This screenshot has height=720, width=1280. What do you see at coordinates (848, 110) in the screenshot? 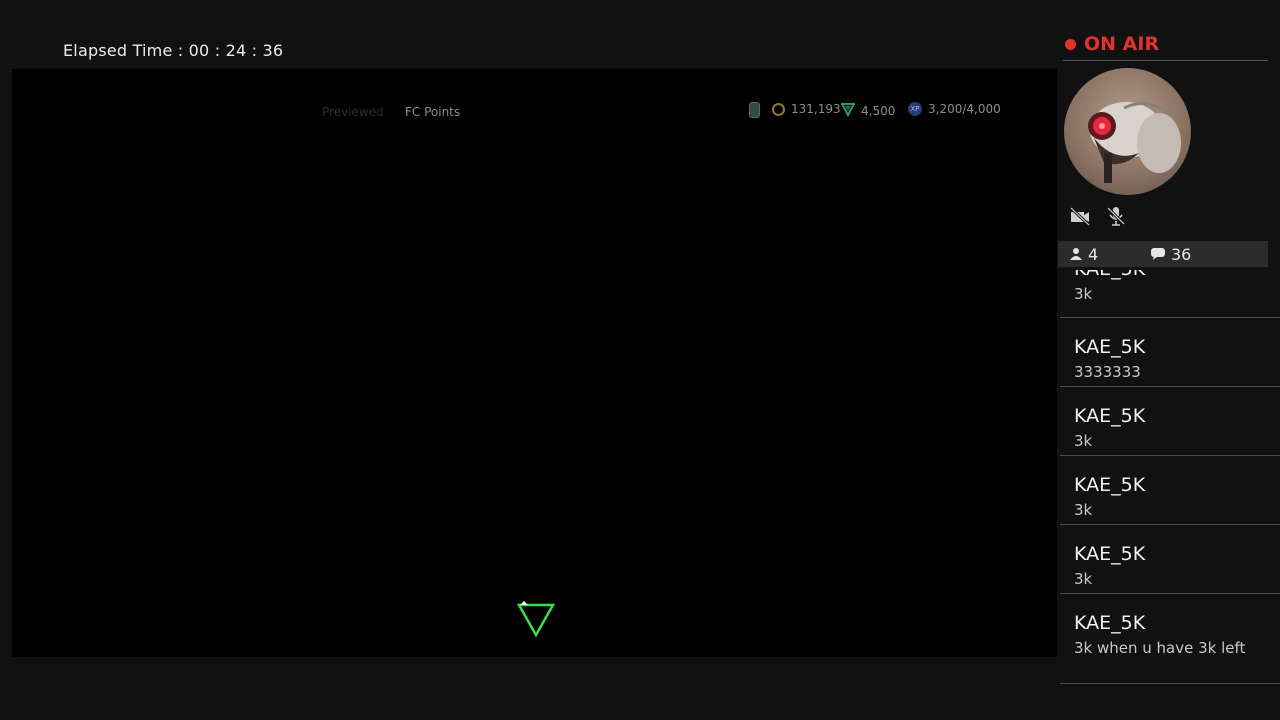
I see `points-icon` at bounding box center [848, 110].